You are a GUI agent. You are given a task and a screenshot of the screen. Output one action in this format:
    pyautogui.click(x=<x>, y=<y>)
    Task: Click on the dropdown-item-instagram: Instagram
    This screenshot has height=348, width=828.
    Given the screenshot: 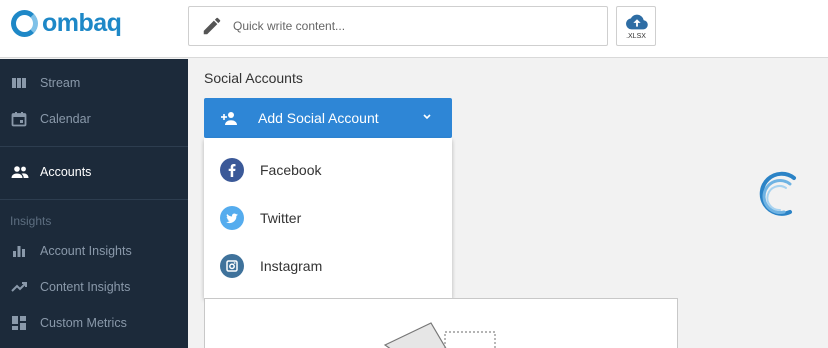 What is the action you would take?
    pyautogui.click(x=328, y=266)
    